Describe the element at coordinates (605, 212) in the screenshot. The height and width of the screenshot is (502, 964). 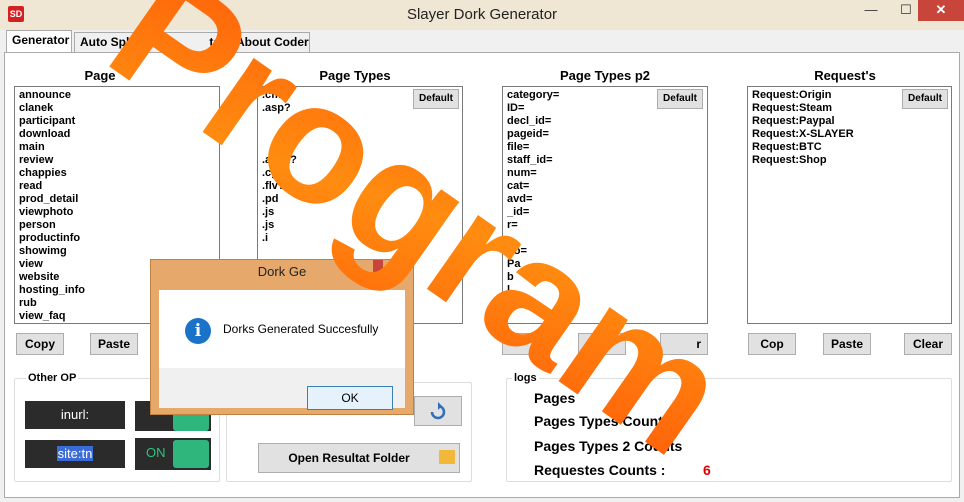
I see `list-item: _id=` at that location.